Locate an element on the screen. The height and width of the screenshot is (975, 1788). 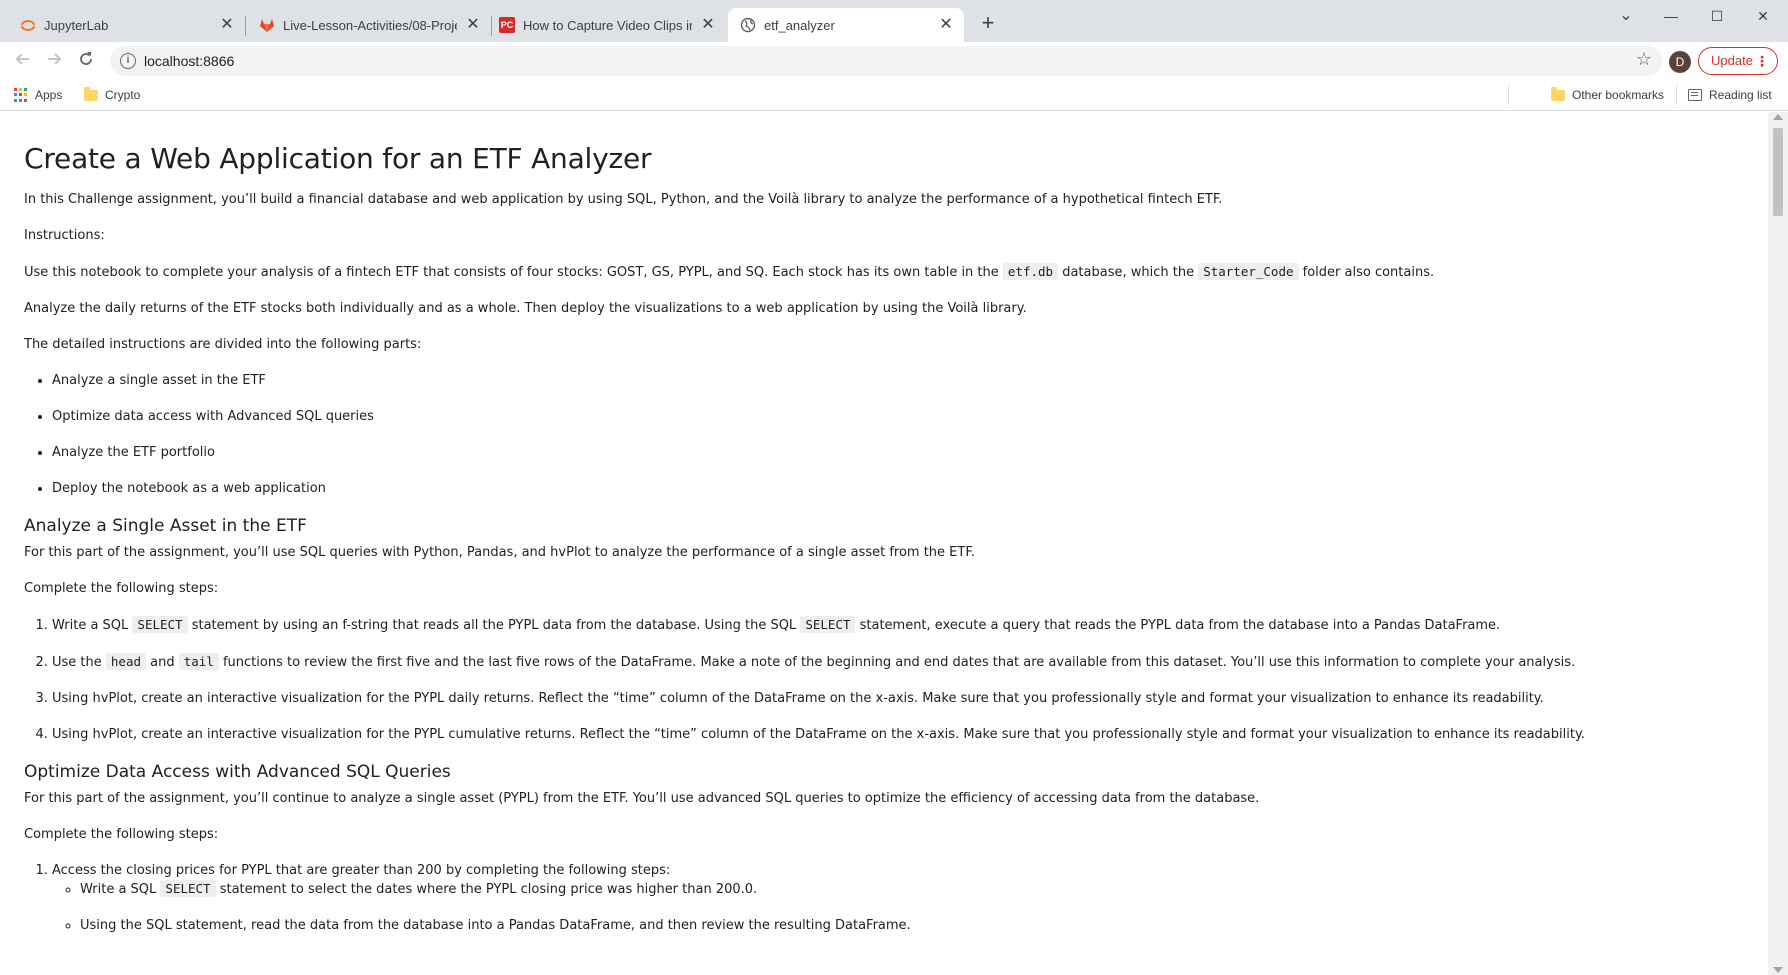
text-span: database, which the is located at coordinates (1128, 272).